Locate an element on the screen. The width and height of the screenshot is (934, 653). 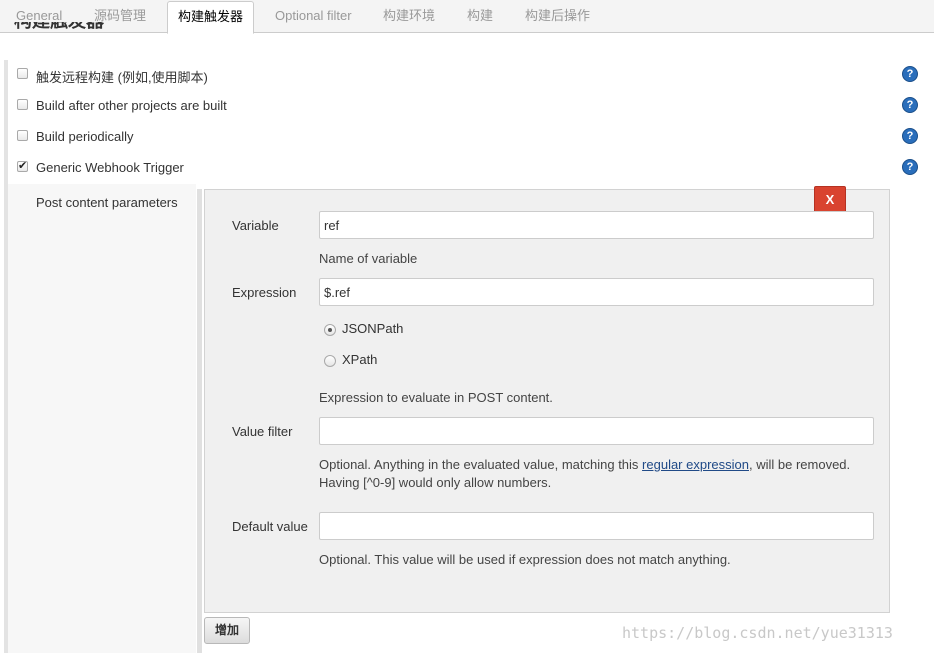
trigger-generic-webhook-checkbox is located at coordinates (22, 165).